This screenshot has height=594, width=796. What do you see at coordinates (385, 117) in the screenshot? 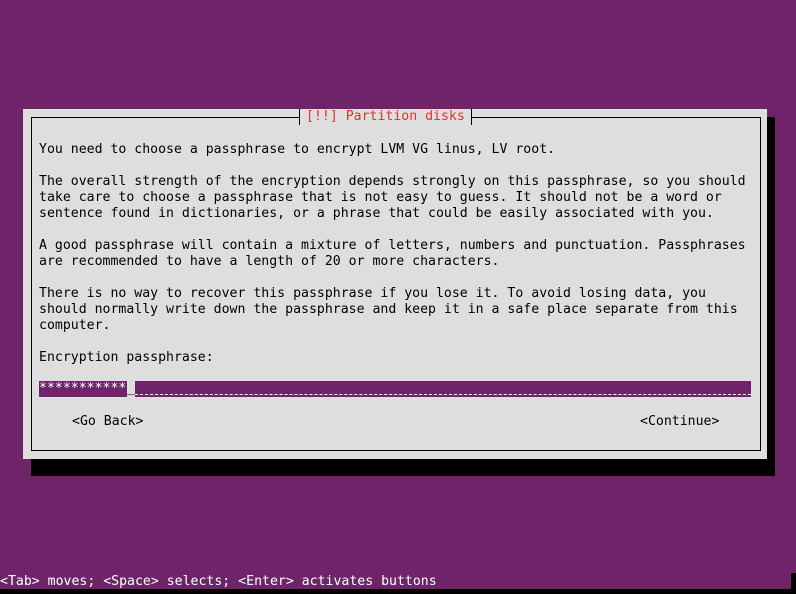
I see `dialog-title: [!!] Partition disks` at bounding box center [385, 117].